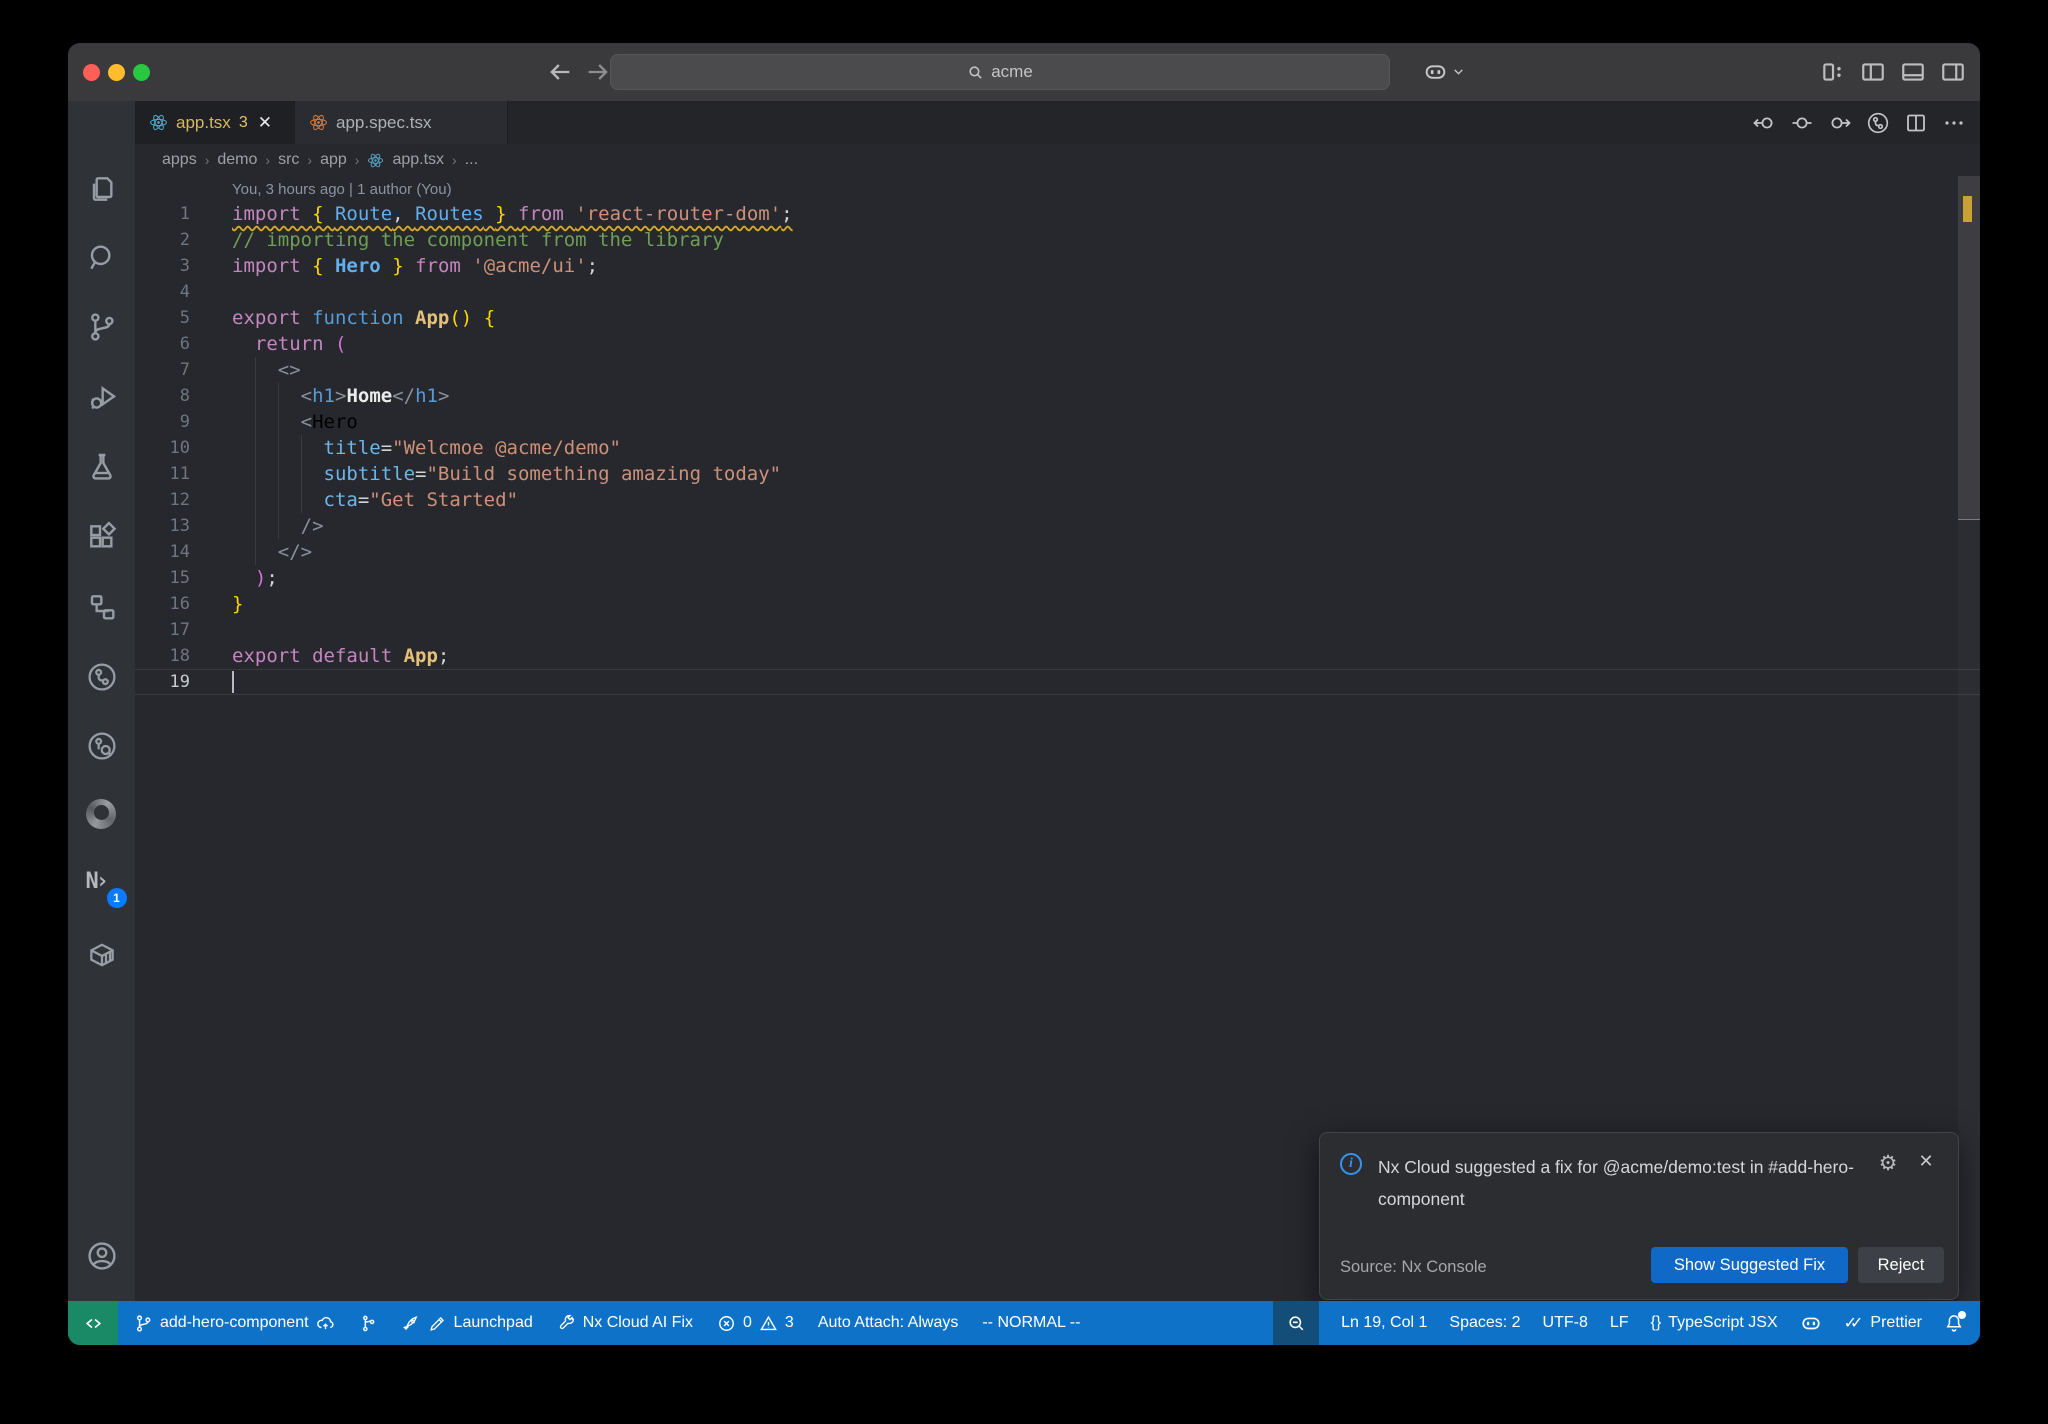 This screenshot has height=1424, width=2048. I want to click on encoding-item: UTF-8, so click(1565, 1323).